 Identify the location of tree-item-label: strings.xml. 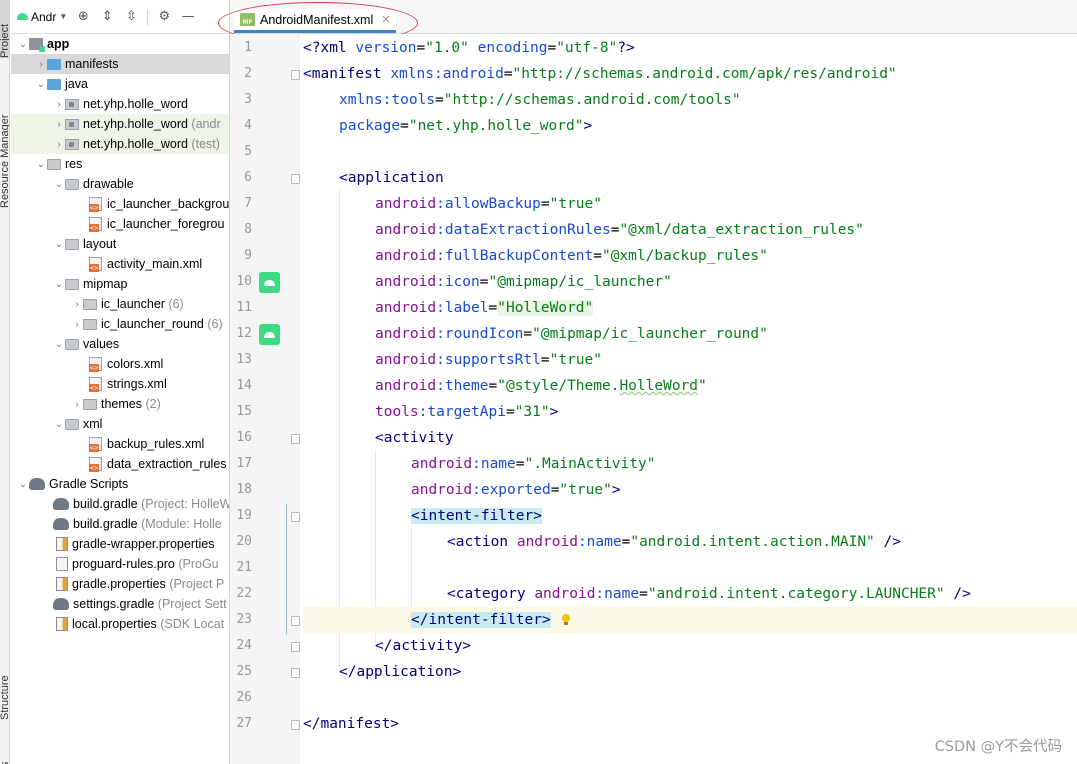
(137, 384).